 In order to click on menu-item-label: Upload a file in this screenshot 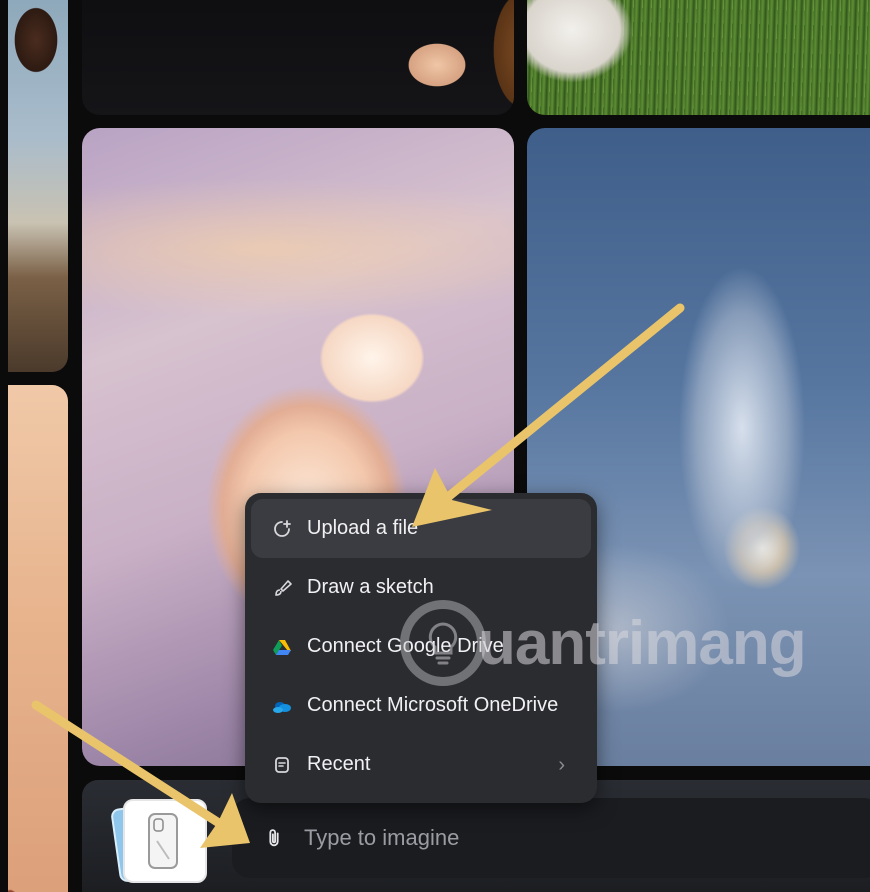, I will do `click(363, 528)`.